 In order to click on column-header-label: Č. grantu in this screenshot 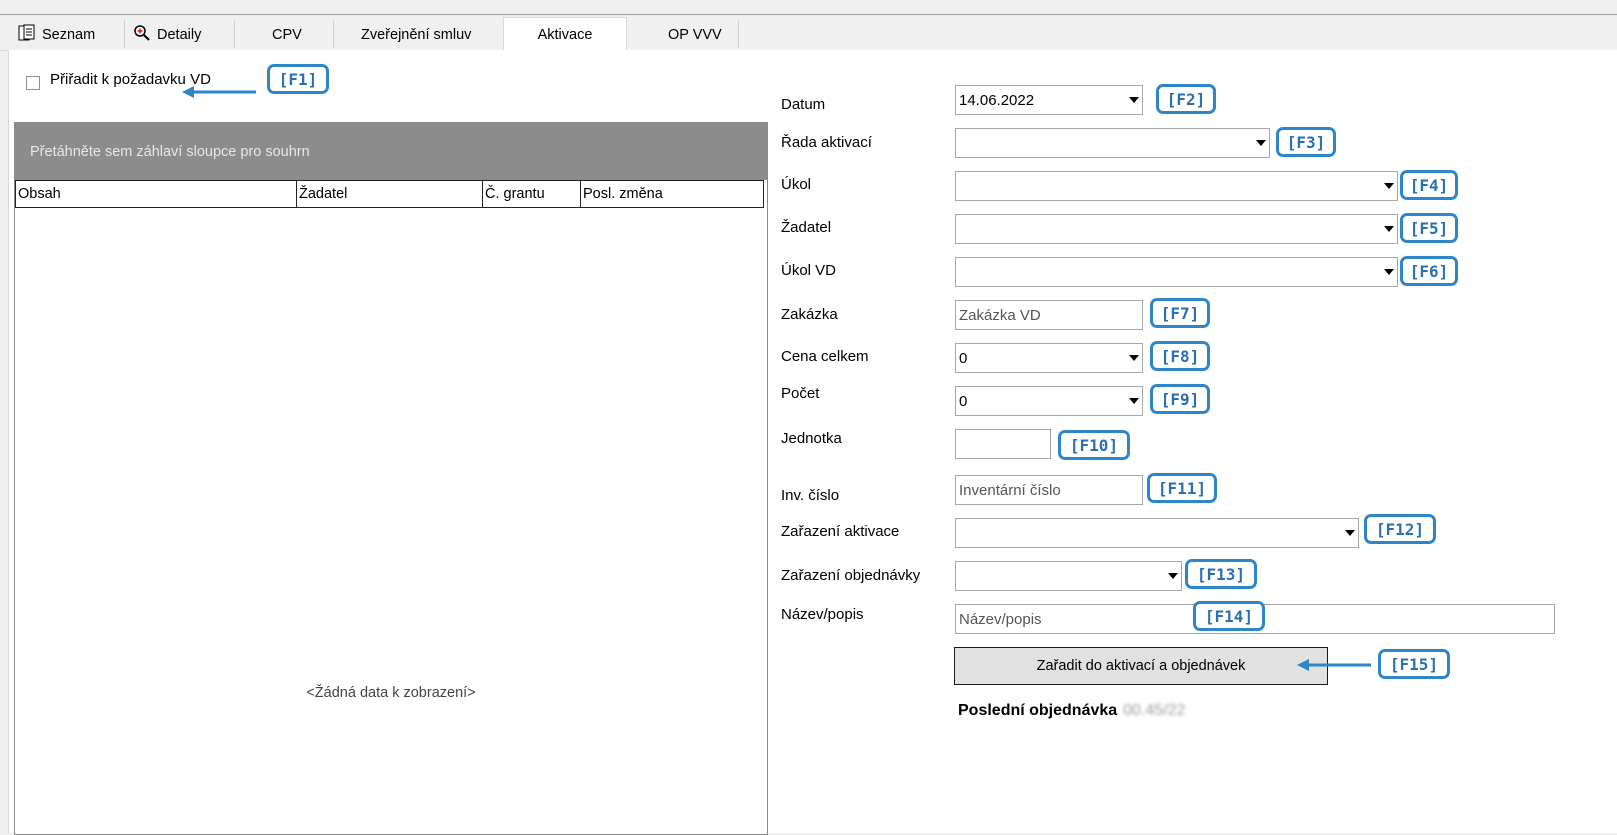, I will do `click(515, 194)`.